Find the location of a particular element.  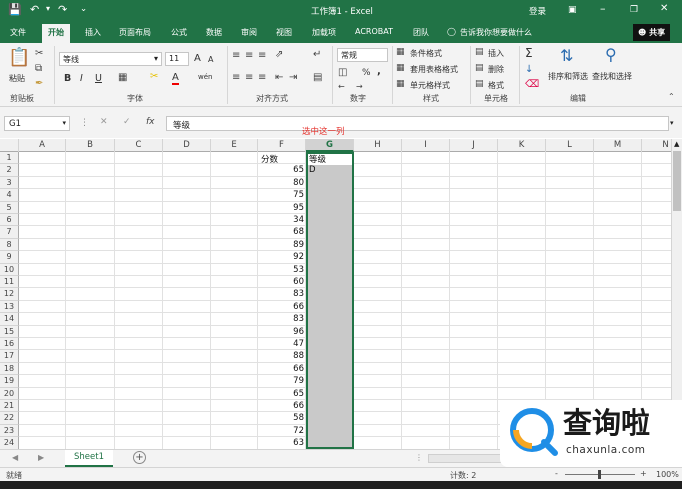

tab-view: 视图 is located at coordinates (284, 32).